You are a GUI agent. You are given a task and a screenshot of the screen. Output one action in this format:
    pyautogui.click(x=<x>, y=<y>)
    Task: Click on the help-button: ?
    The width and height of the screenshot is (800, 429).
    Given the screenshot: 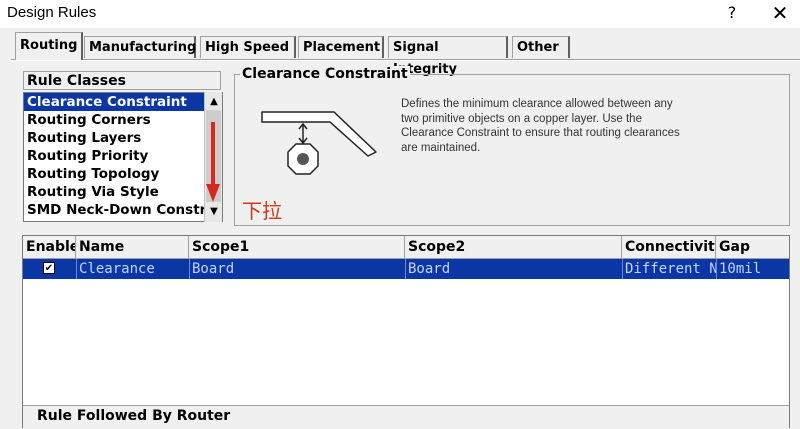 What is the action you would take?
    pyautogui.click(x=732, y=14)
    